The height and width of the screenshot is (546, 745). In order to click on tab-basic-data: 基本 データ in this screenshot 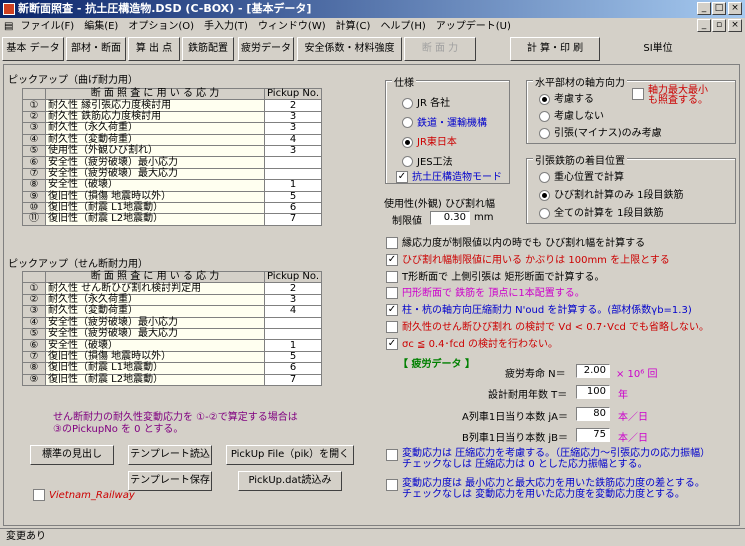, I will do `click(33, 49)`.